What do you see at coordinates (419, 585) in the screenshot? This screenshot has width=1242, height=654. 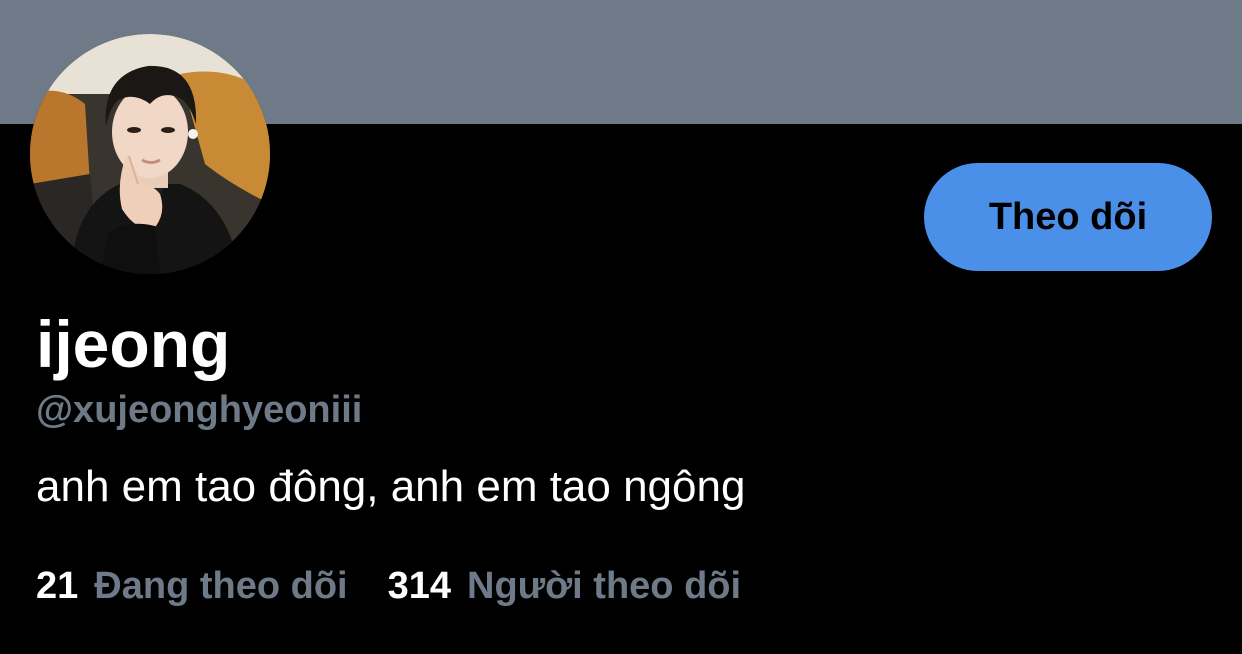 I see `followers-count: 314` at bounding box center [419, 585].